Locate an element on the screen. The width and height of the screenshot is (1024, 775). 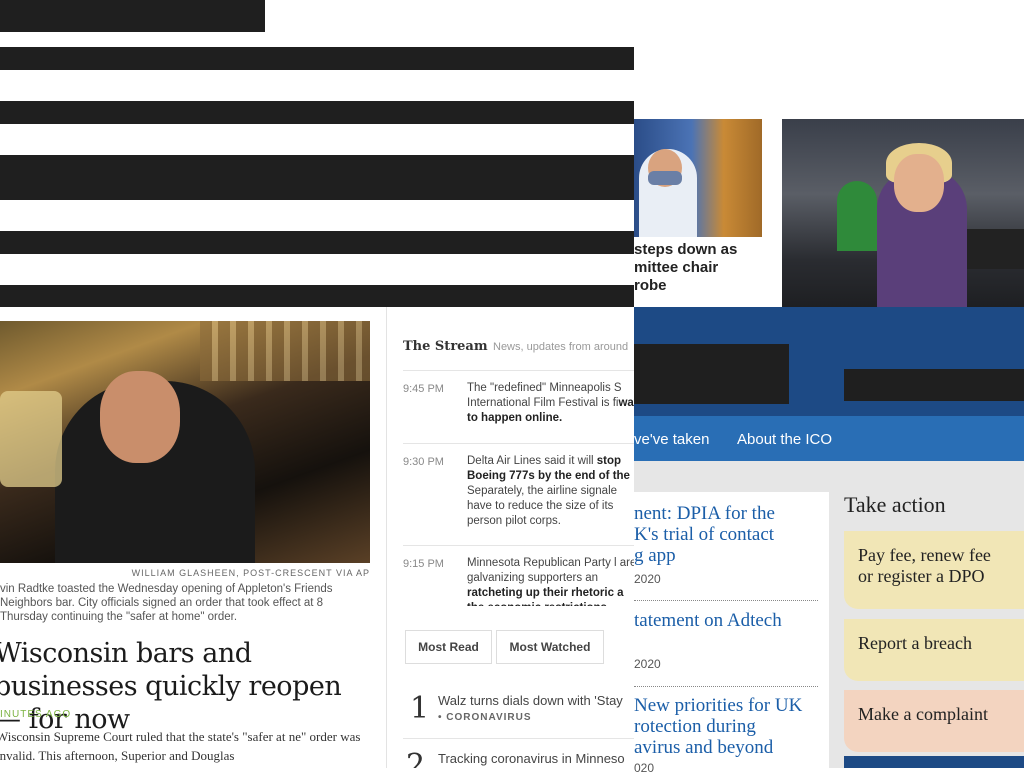
story-headline-line: mittee chair is located at coordinates (676, 267).